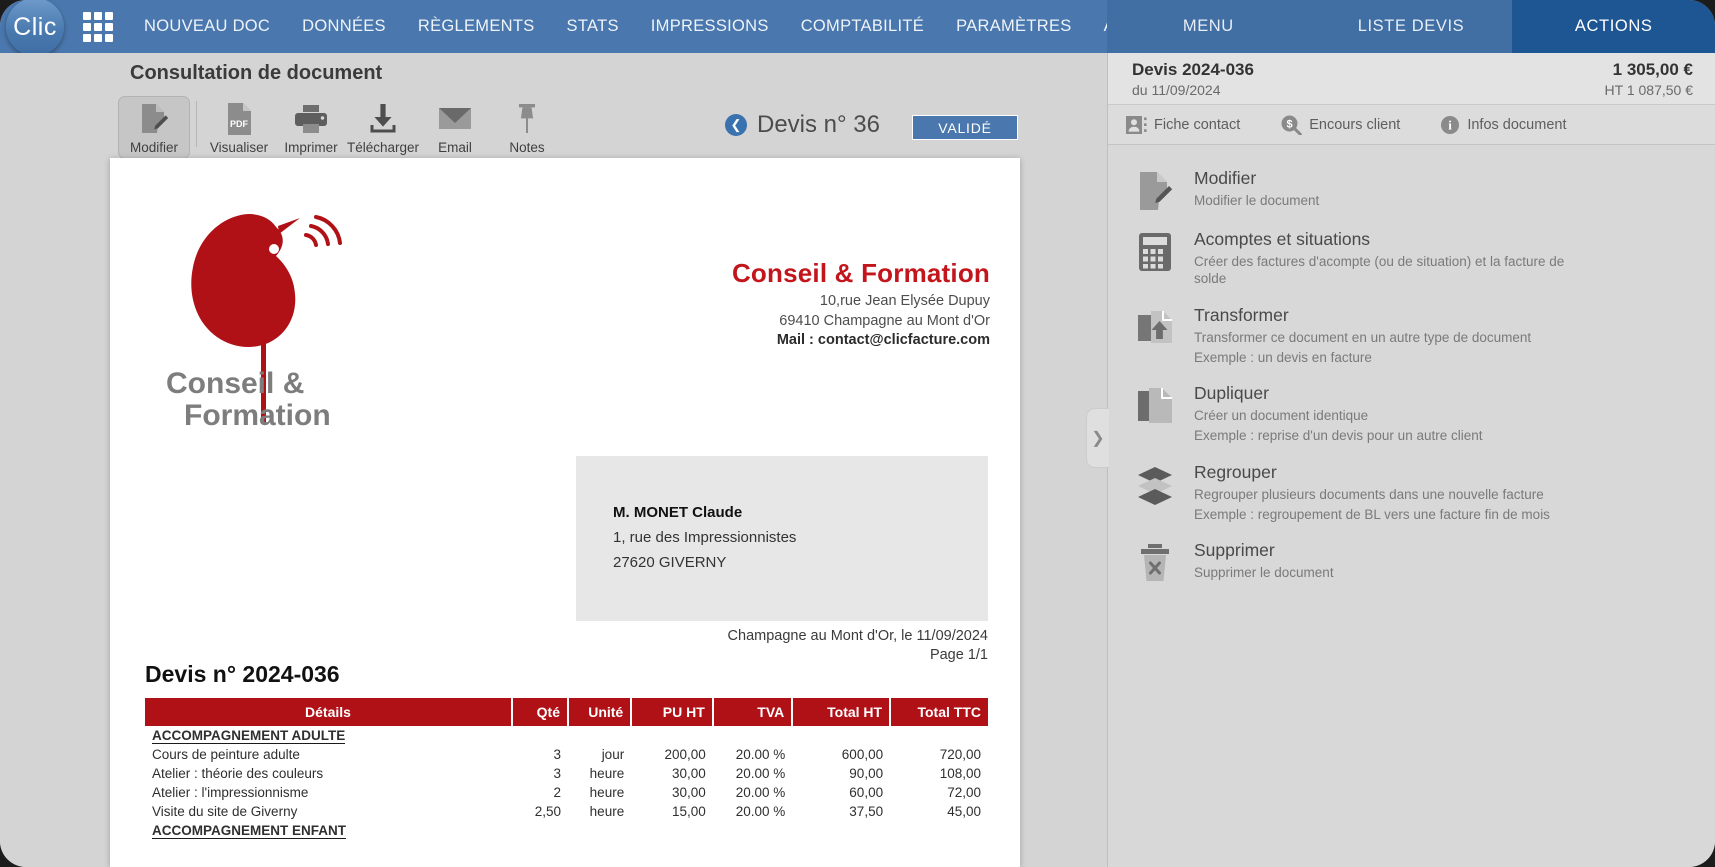 The width and height of the screenshot is (1715, 867). Describe the element at coordinates (1097, 438) in the screenshot. I see `chevron-right-icon: ❯` at that location.